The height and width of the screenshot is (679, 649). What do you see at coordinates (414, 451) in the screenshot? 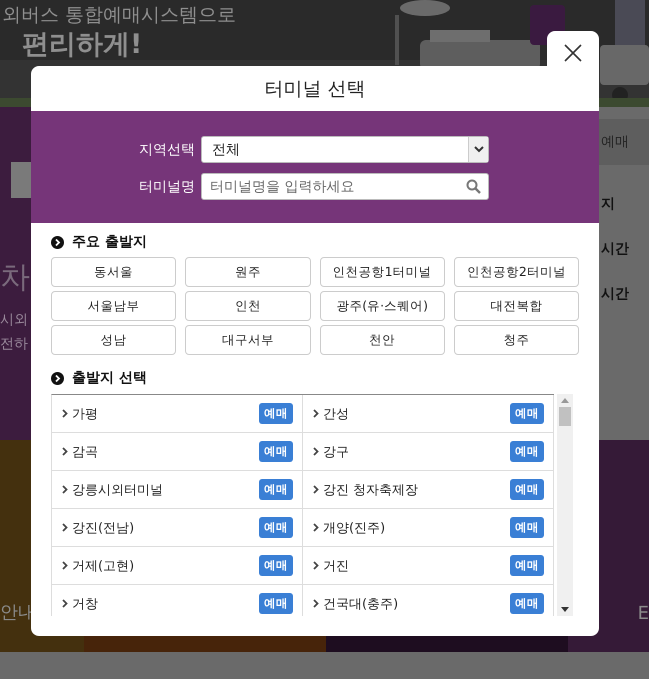
I see `terminal-name: 강구` at bounding box center [414, 451].